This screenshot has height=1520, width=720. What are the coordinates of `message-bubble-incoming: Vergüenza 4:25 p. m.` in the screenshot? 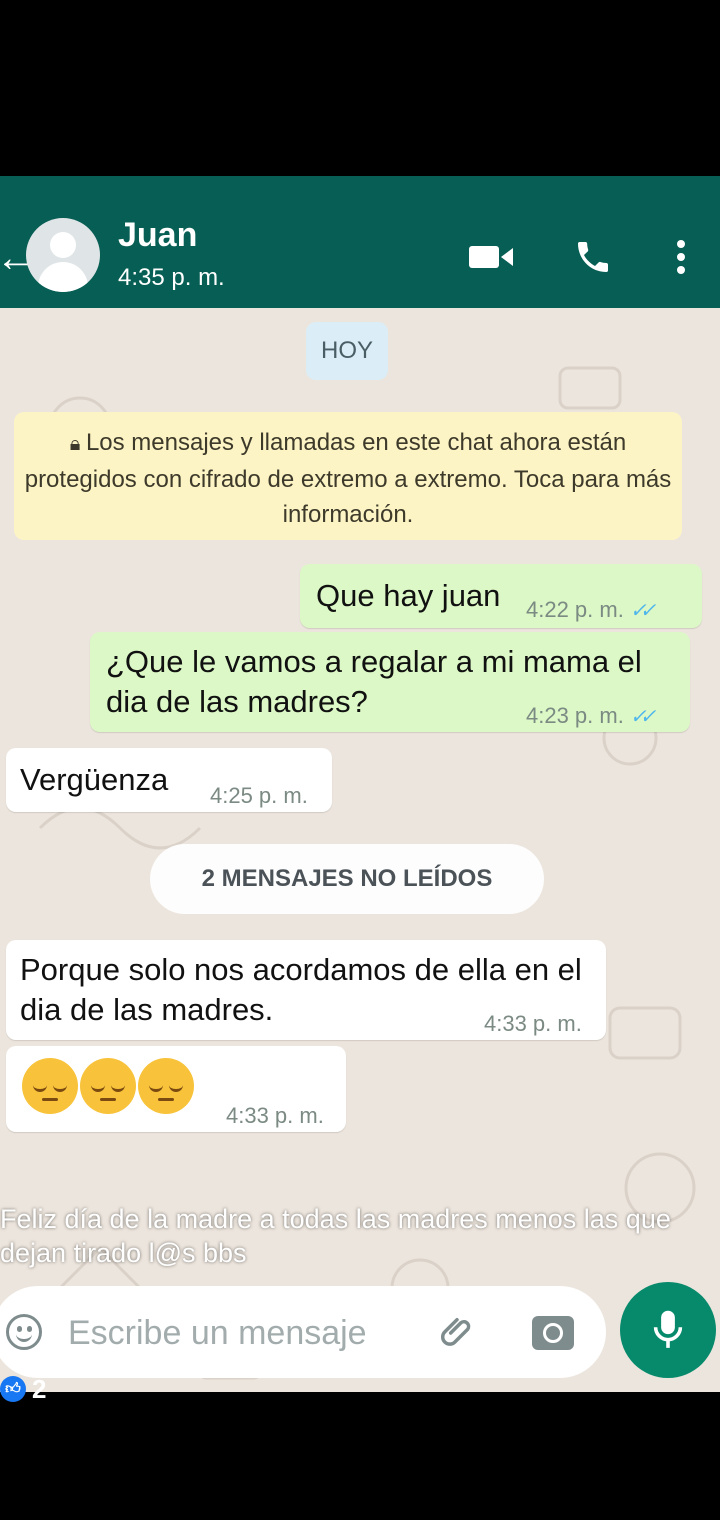 It's located at (169, 780).